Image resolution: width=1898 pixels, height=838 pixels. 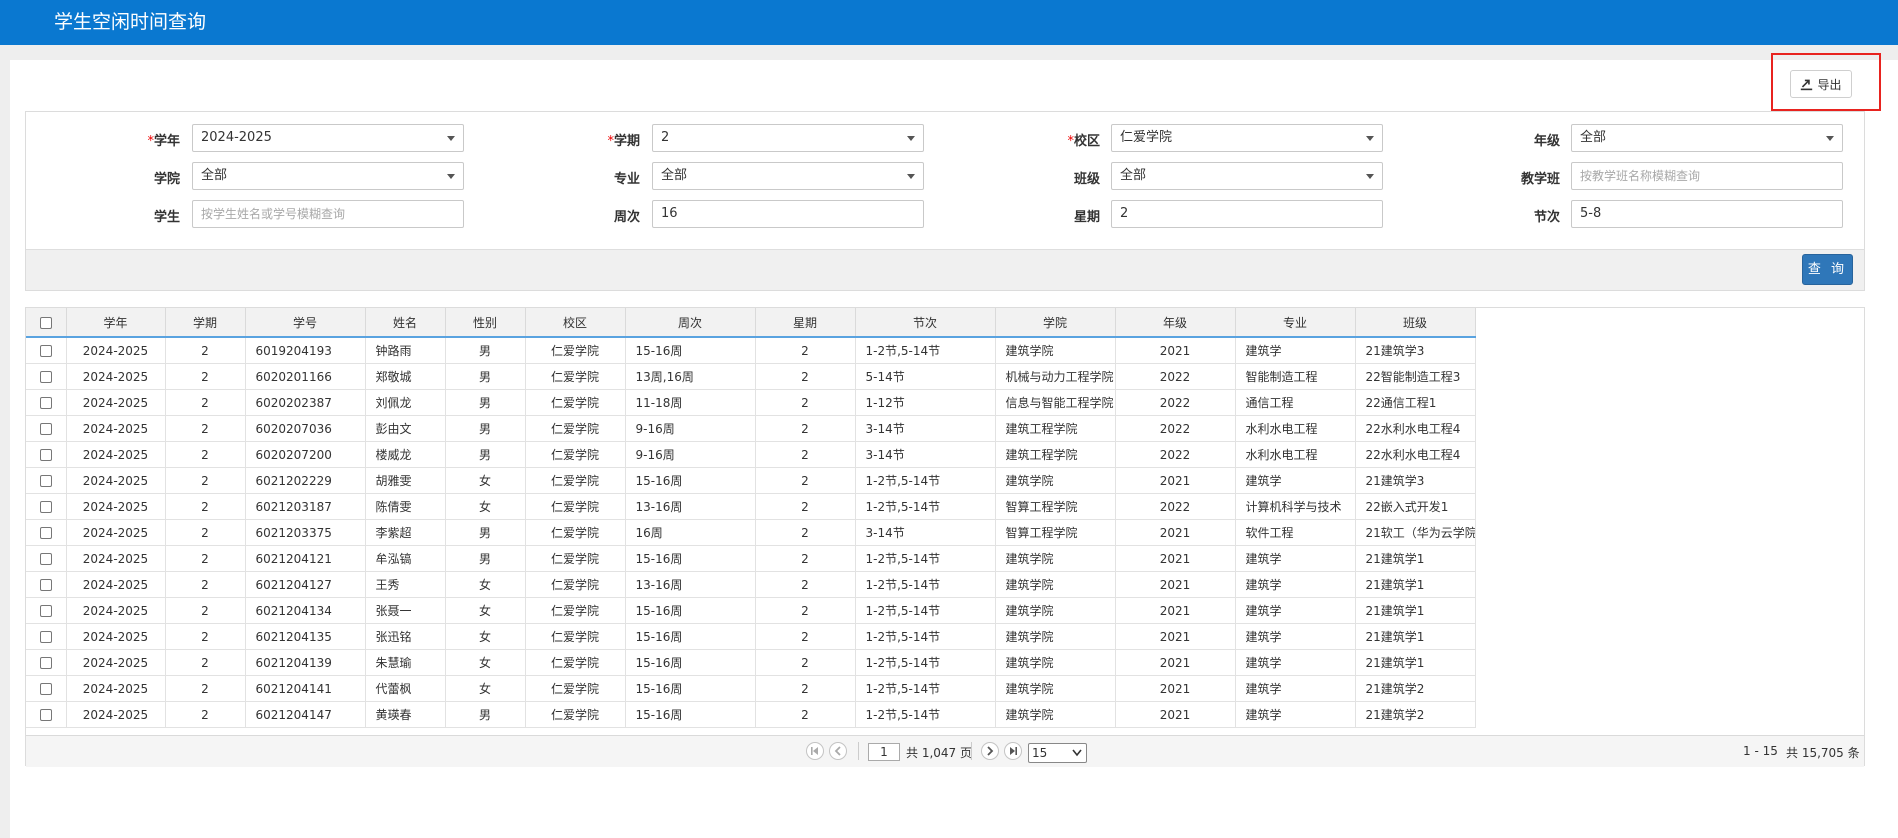 What do you see at coordinates (1415, 350) in the screenshot?
I see `table-cell: 21建筑学3` at bounding box center [1415, 350].